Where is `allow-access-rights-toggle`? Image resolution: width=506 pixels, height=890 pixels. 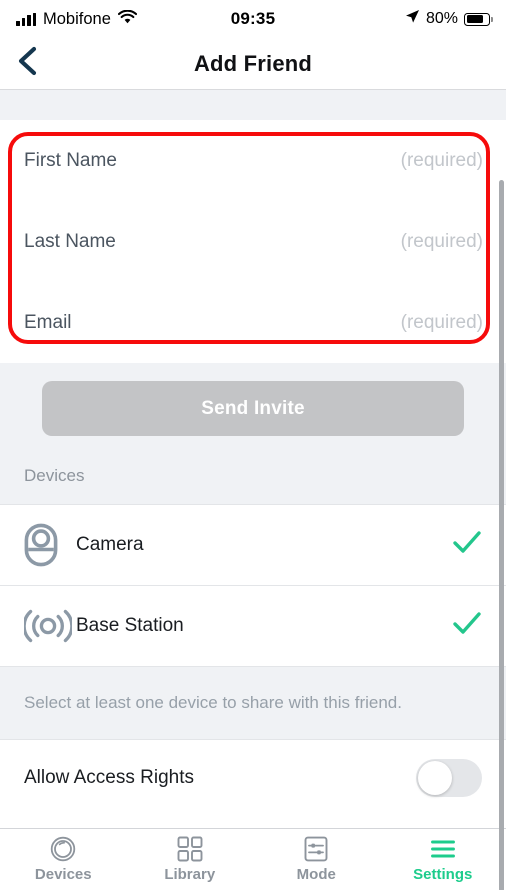
allow-access-rights-toggle is located at coordinates (449, 778).